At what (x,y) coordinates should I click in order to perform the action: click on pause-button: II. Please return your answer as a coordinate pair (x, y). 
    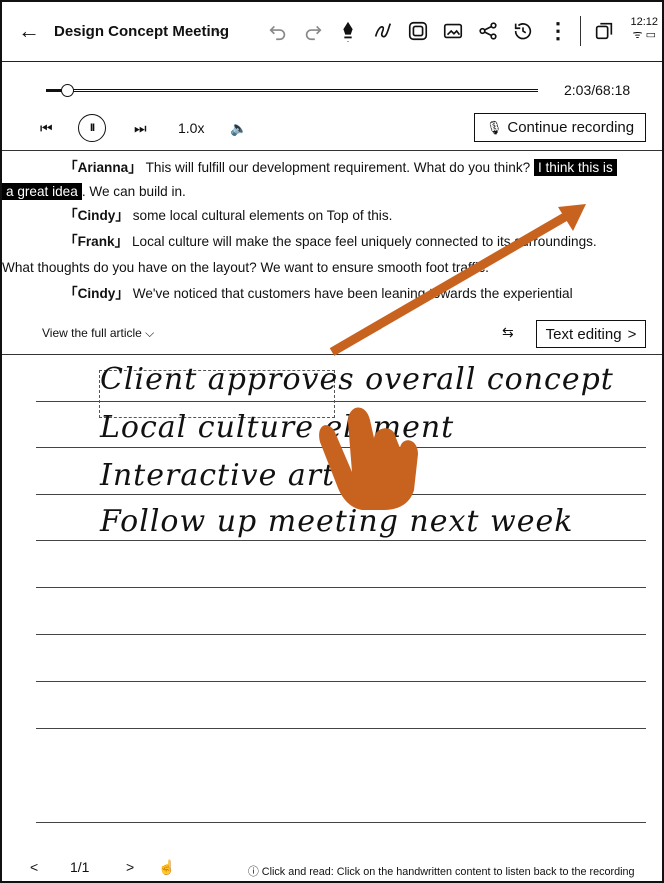
    Looking at the image, I should click on (92, 128).